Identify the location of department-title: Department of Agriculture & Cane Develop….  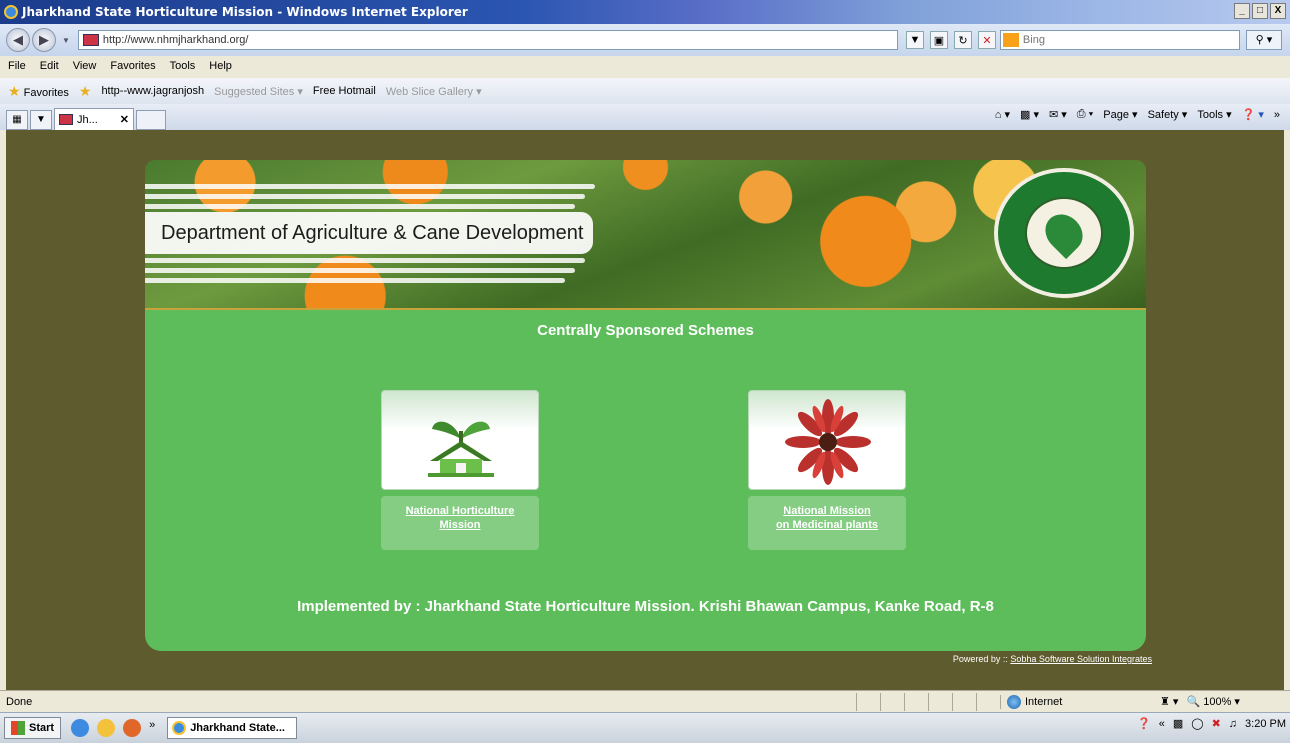
(372, 232).